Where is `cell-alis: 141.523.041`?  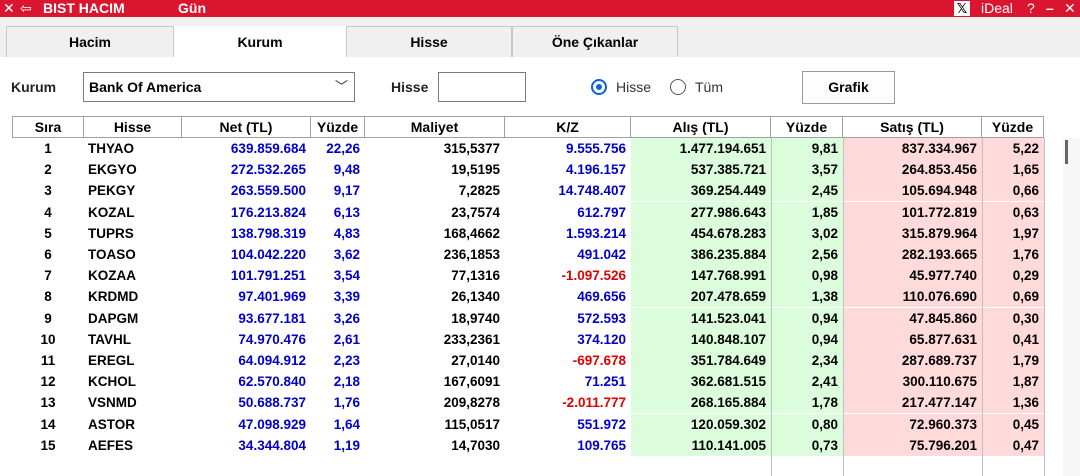 cell-alis: 141.523.041 is located at coordinates (701, 318).